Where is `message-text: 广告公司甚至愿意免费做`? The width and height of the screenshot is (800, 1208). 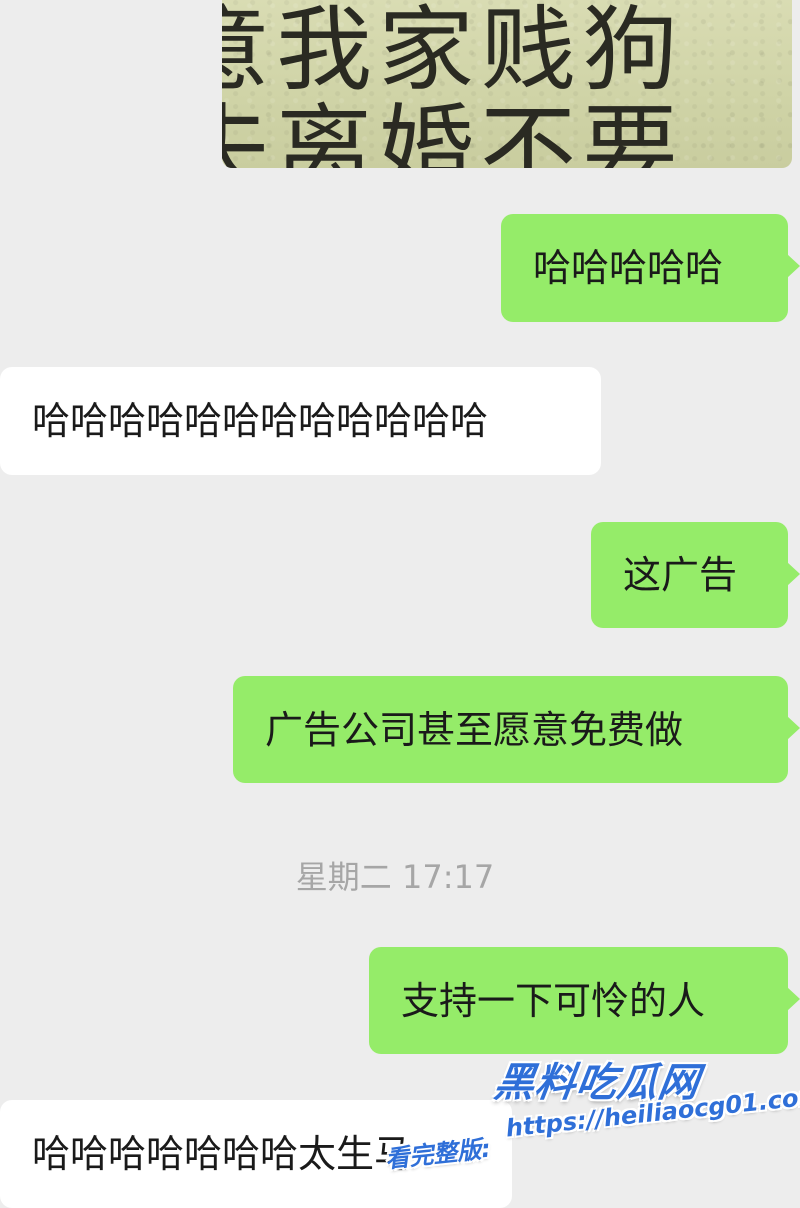 message-text: 广告公司甚至愿意免费做 is located at coordinates (474, 729).